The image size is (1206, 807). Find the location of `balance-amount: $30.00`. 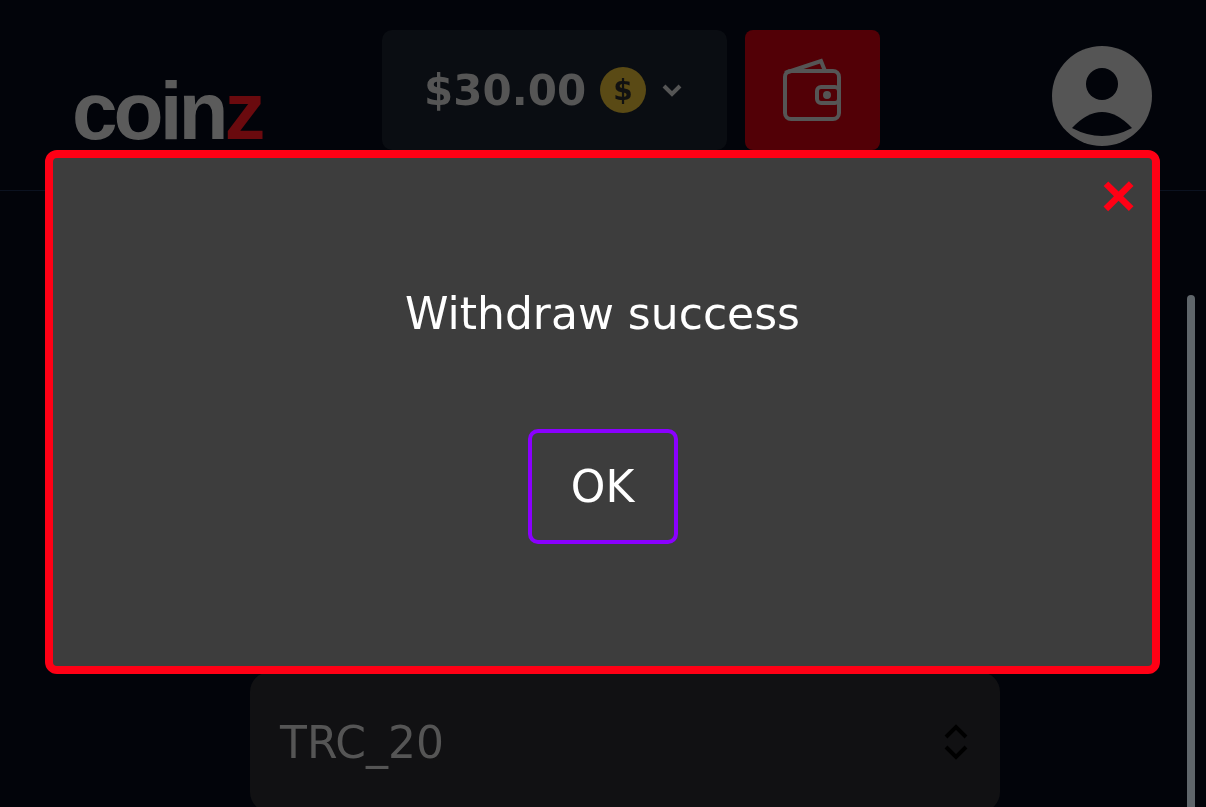

balance-amount: $30.00 is located at coordinates (505, 90).